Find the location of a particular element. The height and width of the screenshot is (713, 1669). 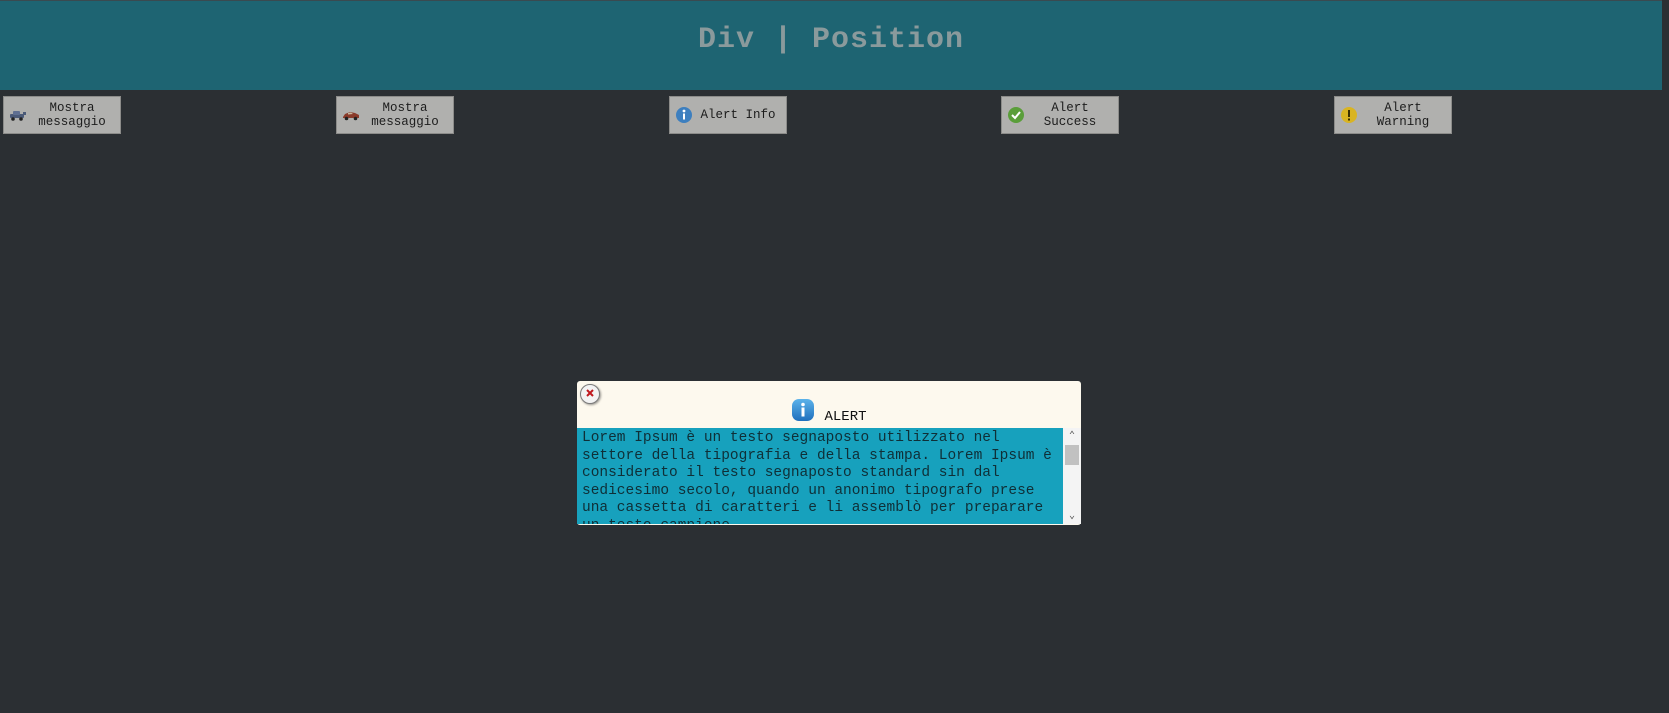

button-label: Alert Warning is located at coordinates (1403, 115).